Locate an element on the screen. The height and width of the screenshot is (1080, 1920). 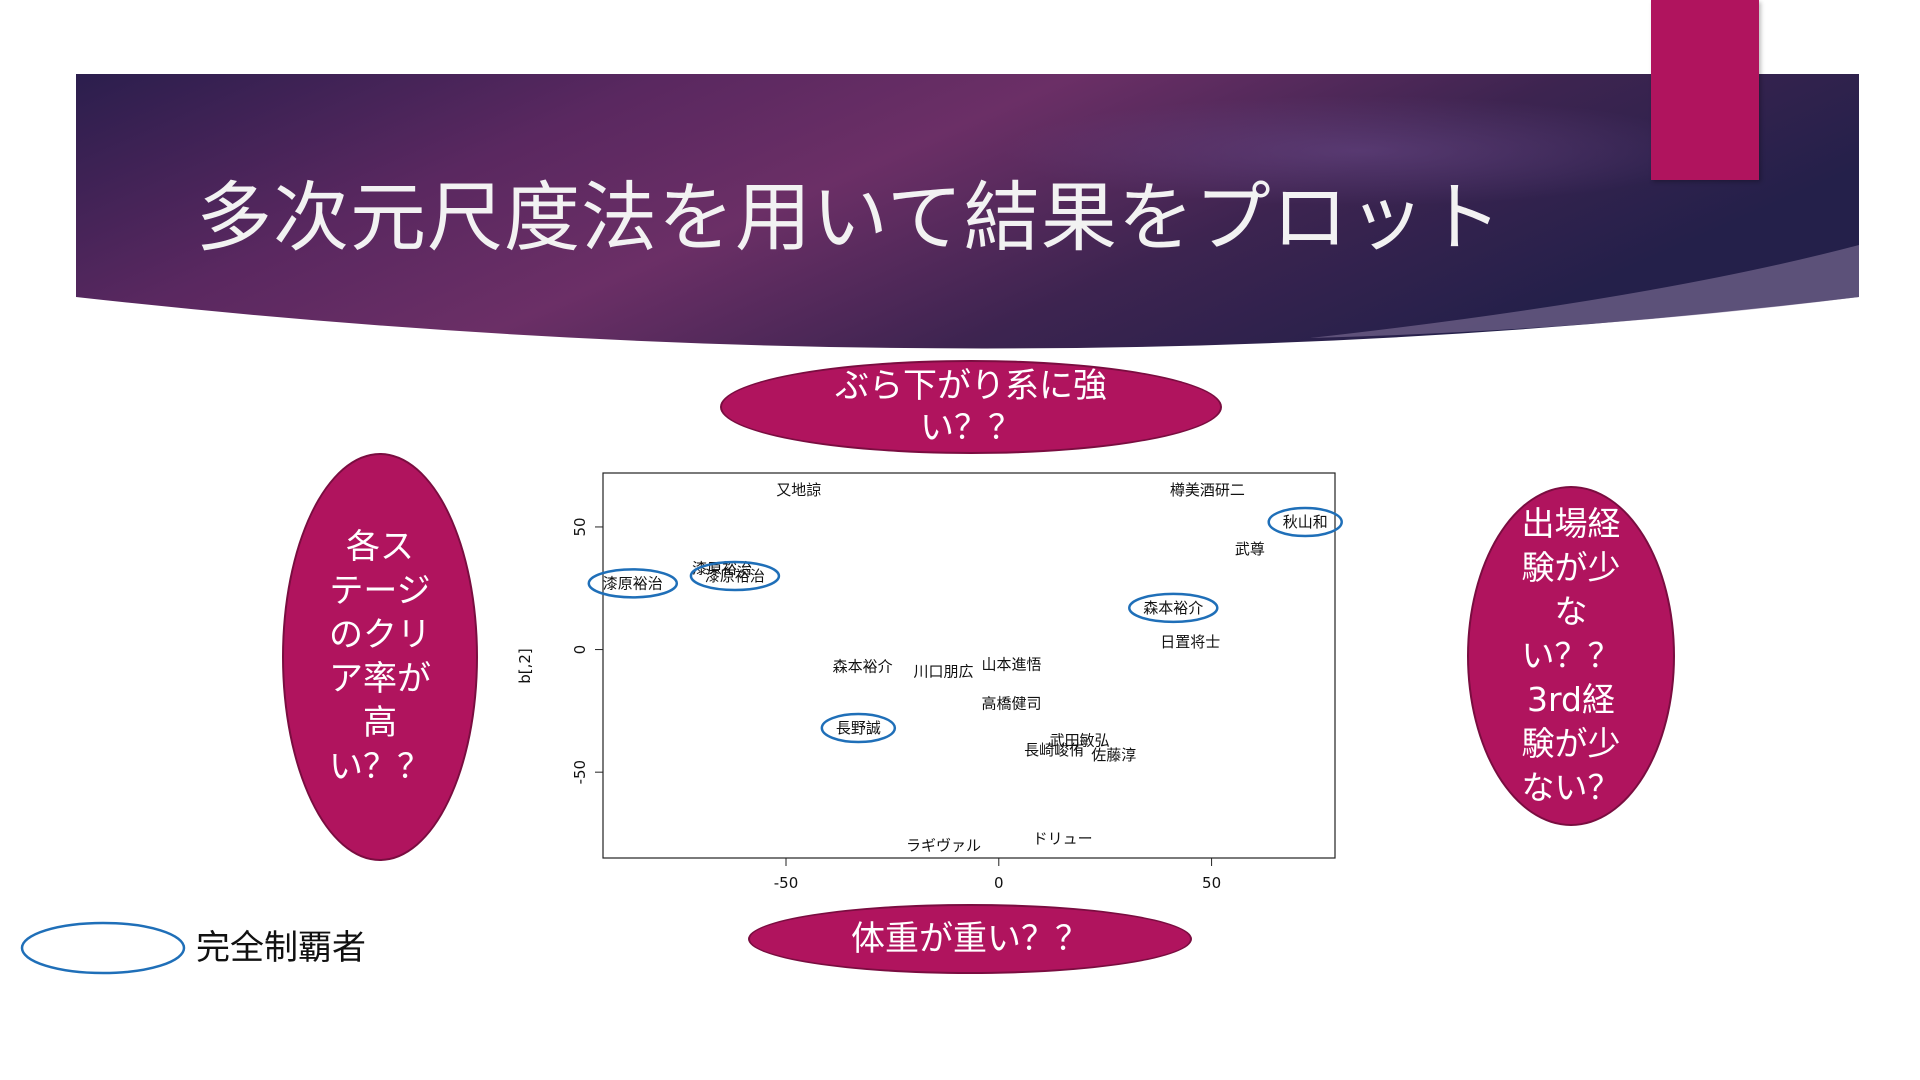
point-label: 川口朋広 is located at coordinates (943, 672).